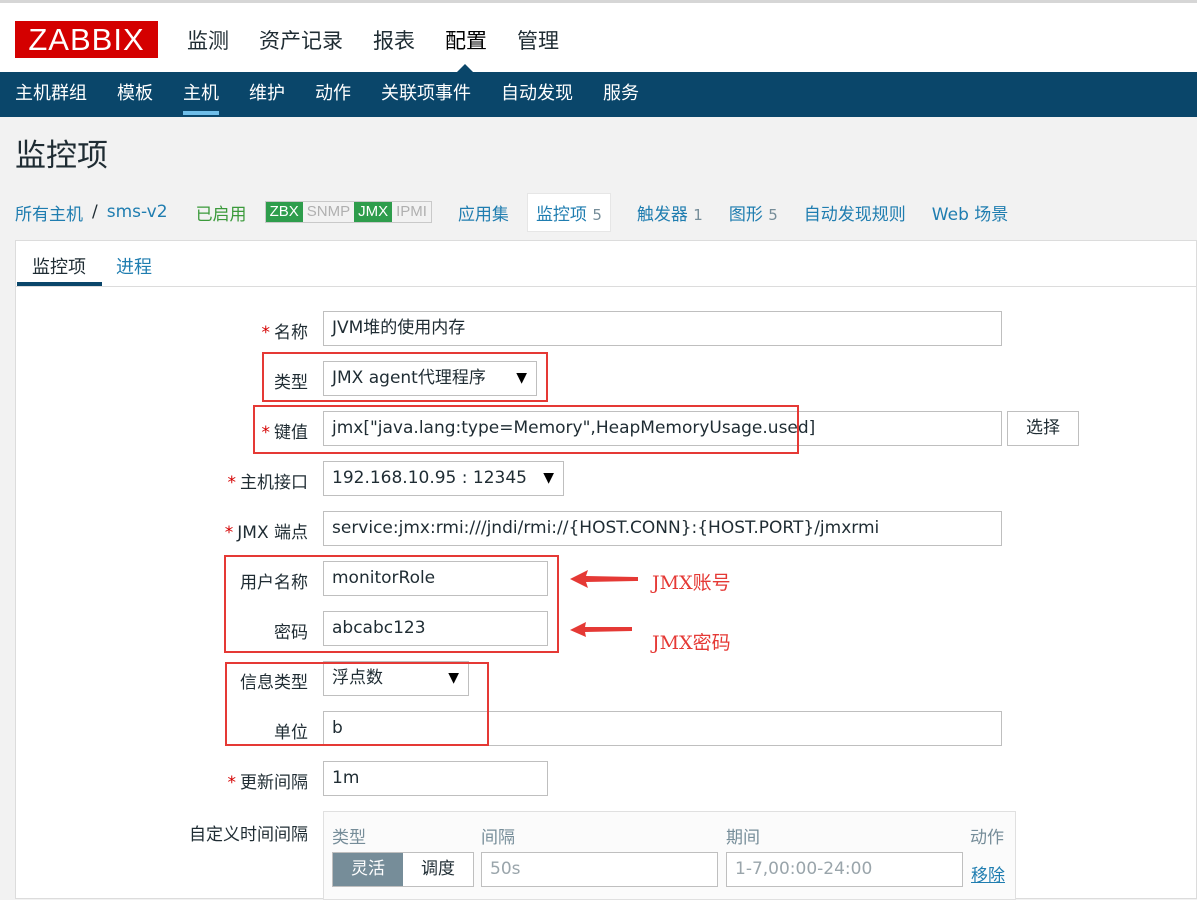  What do you see at coordinates (284, 212) in the screenshot?
I see `zbx-badge: ZBX` at bounding box center [284, 212].